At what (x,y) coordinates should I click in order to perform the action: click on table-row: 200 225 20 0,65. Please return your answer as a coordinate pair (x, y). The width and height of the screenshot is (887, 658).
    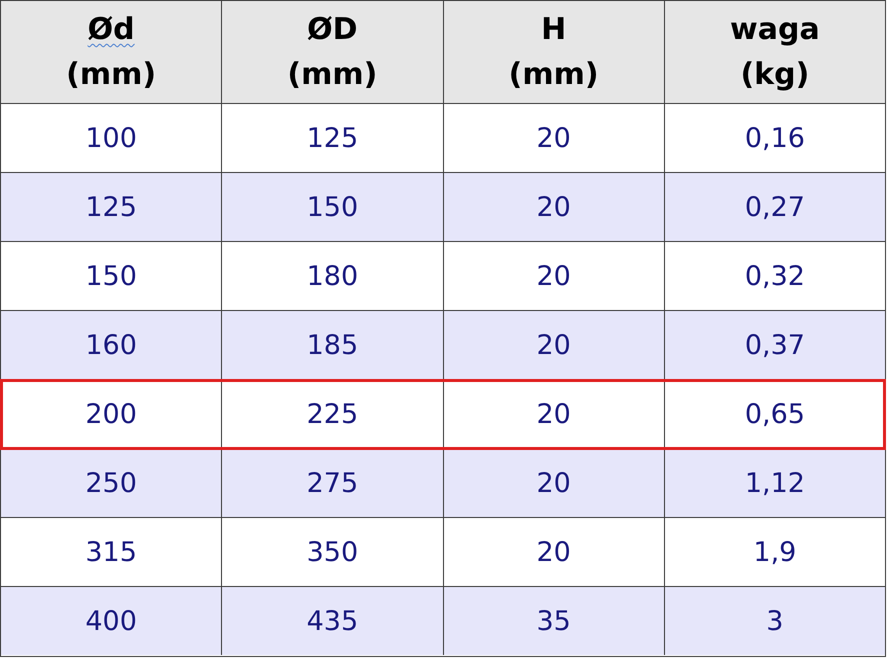
    Looking at the image, I should click on (443, 414).